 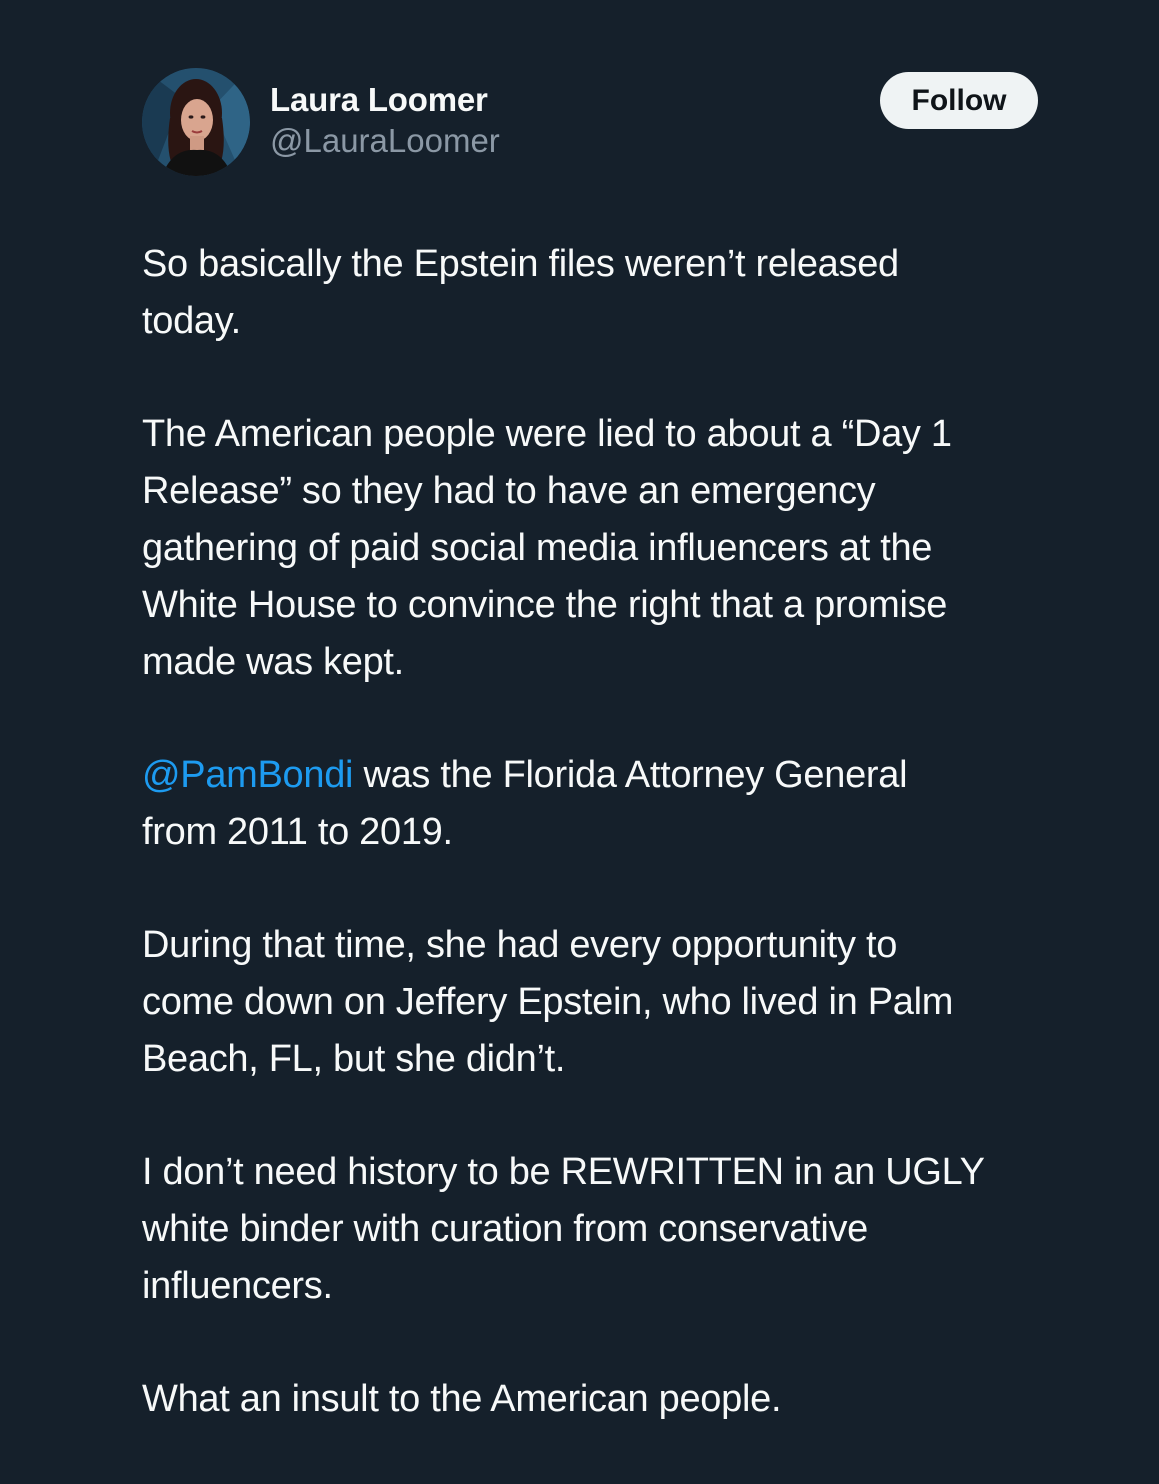 What do you see at coordinates (385, 141) in the screenshot?
I see `author-handle: @LauraLoomer` at bounding box center [385, 141].